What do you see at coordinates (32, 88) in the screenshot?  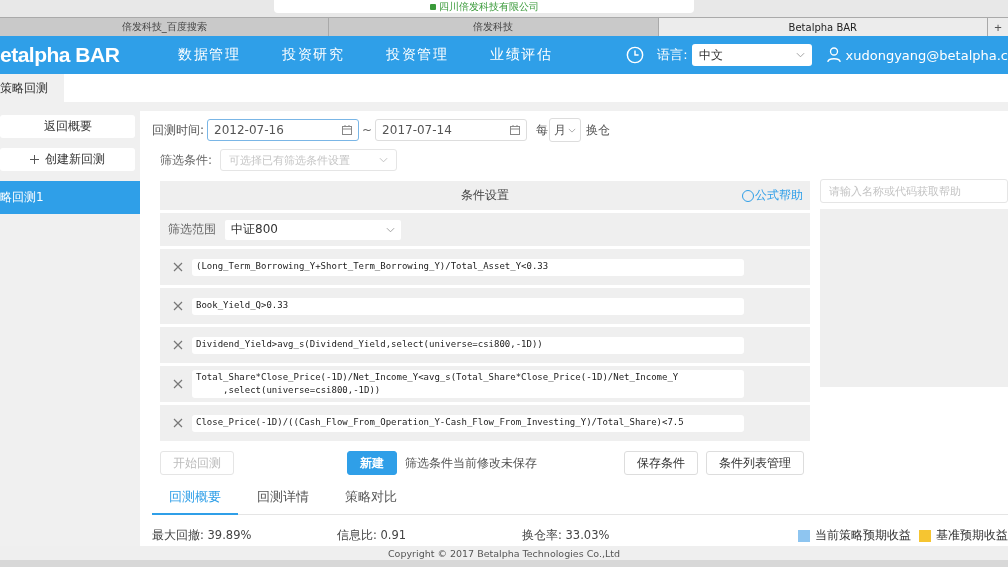 I see `page-tab: 策略回测` at bounding box center [32, 88].